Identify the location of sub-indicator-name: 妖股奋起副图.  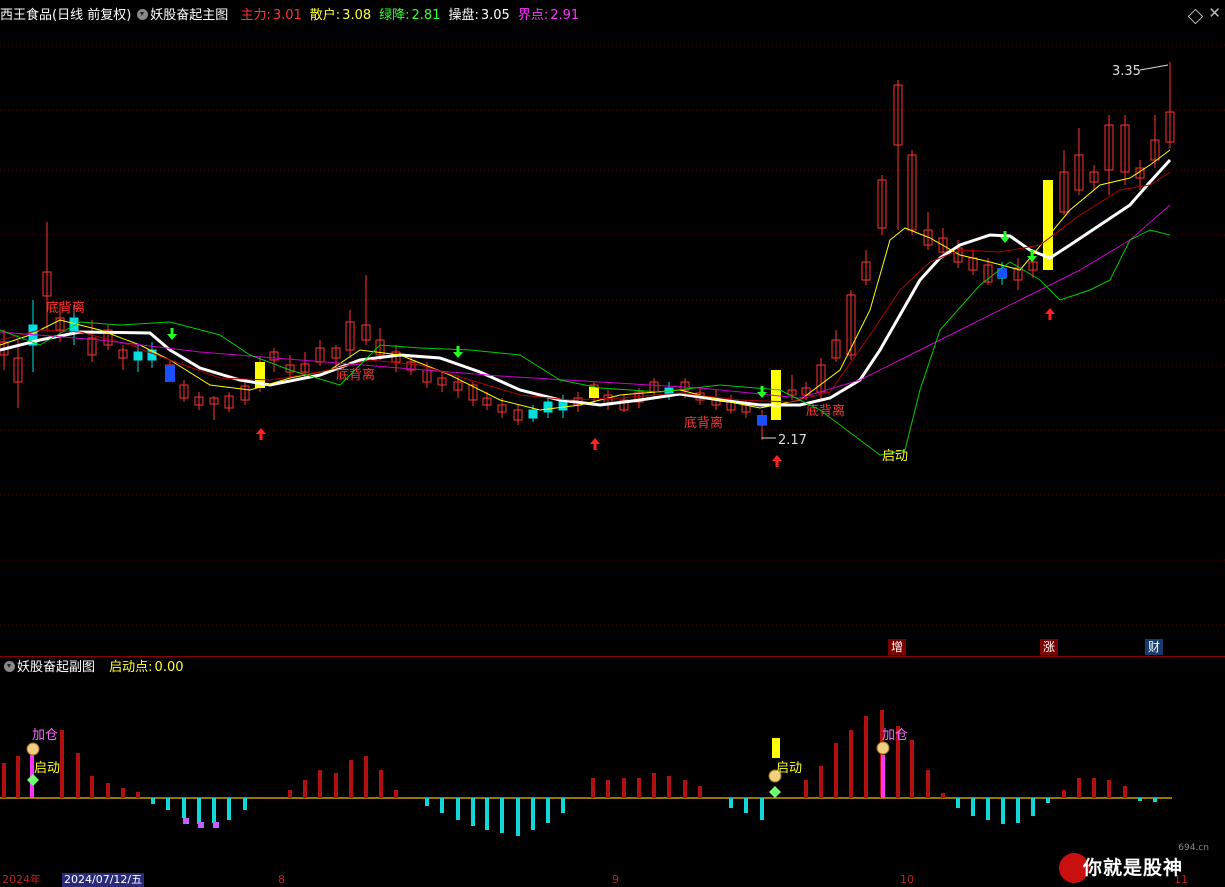
(56, 667).